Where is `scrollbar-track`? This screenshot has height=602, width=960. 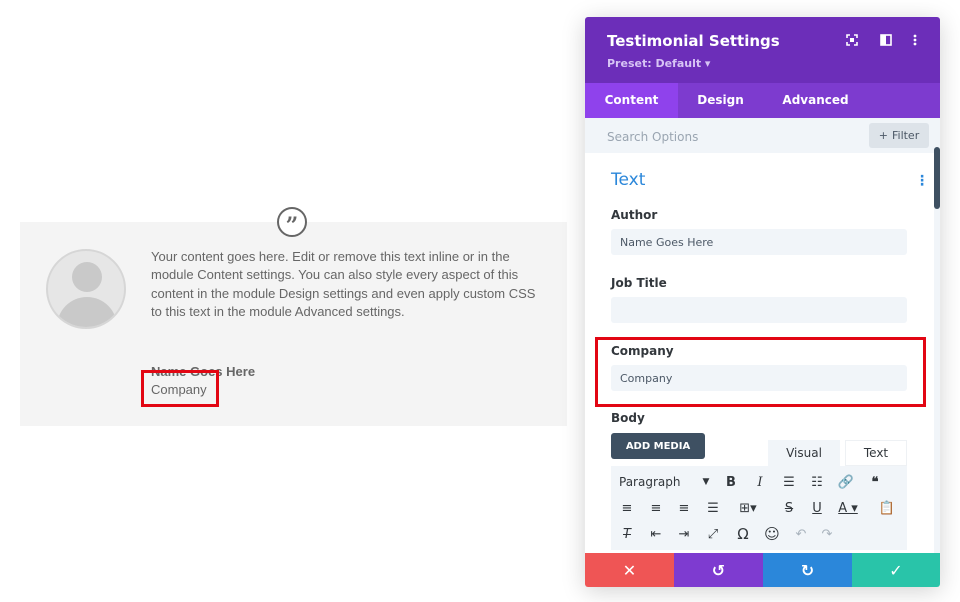
scrollbar-track is located at coordinates (937, 353).